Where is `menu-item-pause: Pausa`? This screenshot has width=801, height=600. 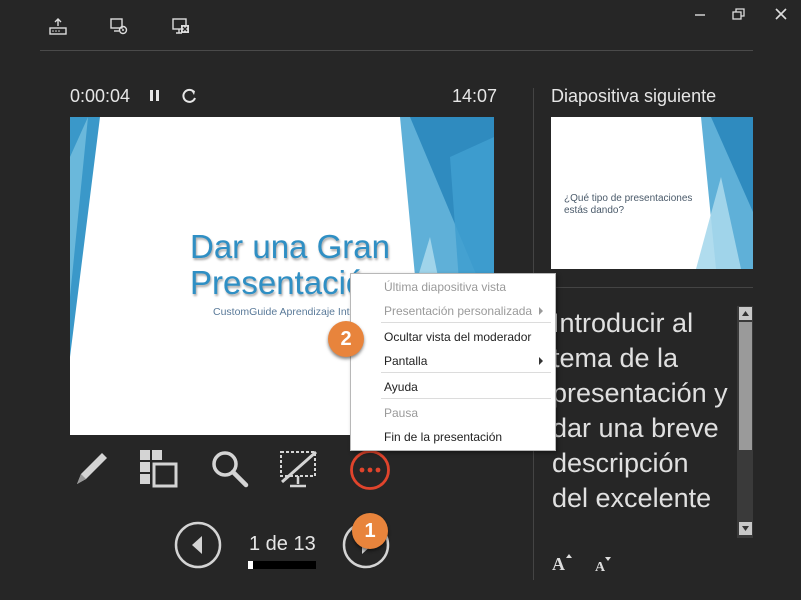
menu-item-pause: Pausa is located at coordinates (401, 413).